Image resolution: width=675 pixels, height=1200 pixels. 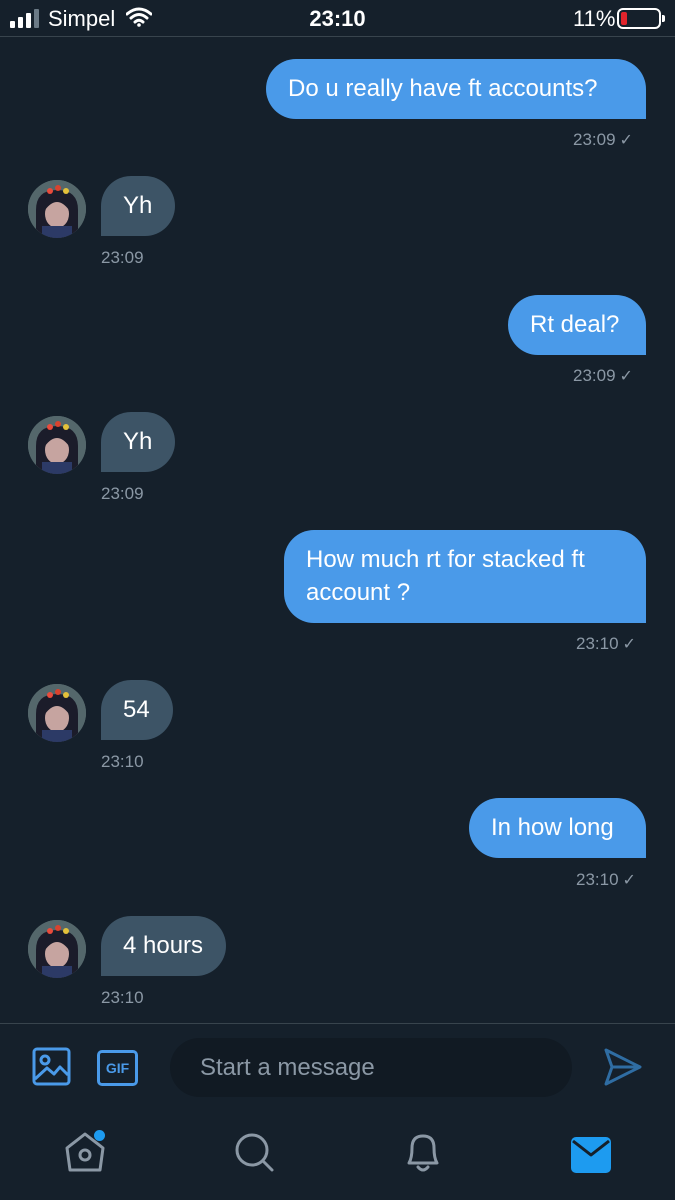 What do you see at coordinates (371, 1067) in the screenshot?
I see `message-input` at bounding box center [371, 1067].